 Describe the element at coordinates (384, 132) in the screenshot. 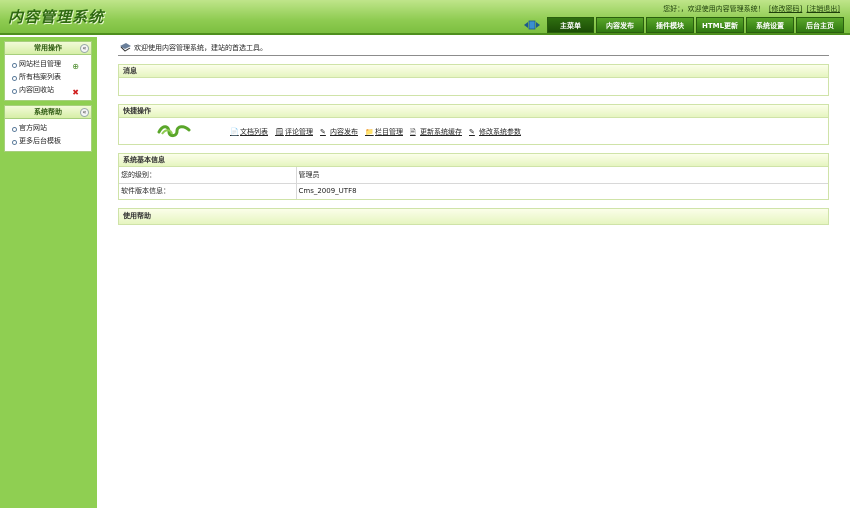

I see `quick-link-columns: 📁 栏目管理` at that location.